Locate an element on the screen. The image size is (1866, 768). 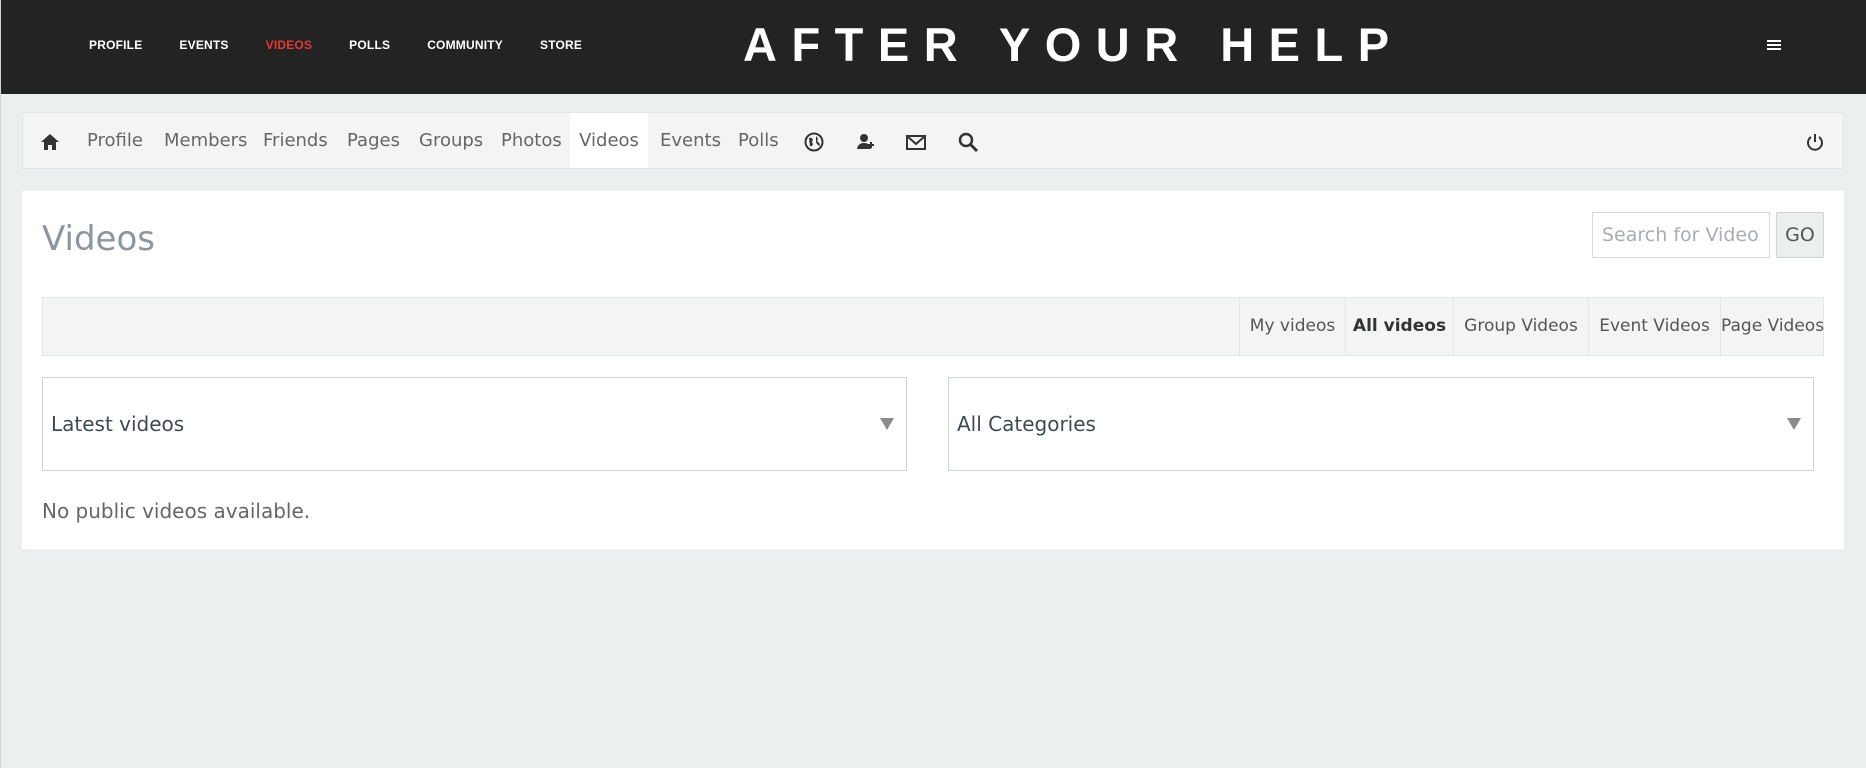
hamburger-icon is located at coordinates (1774, 45).